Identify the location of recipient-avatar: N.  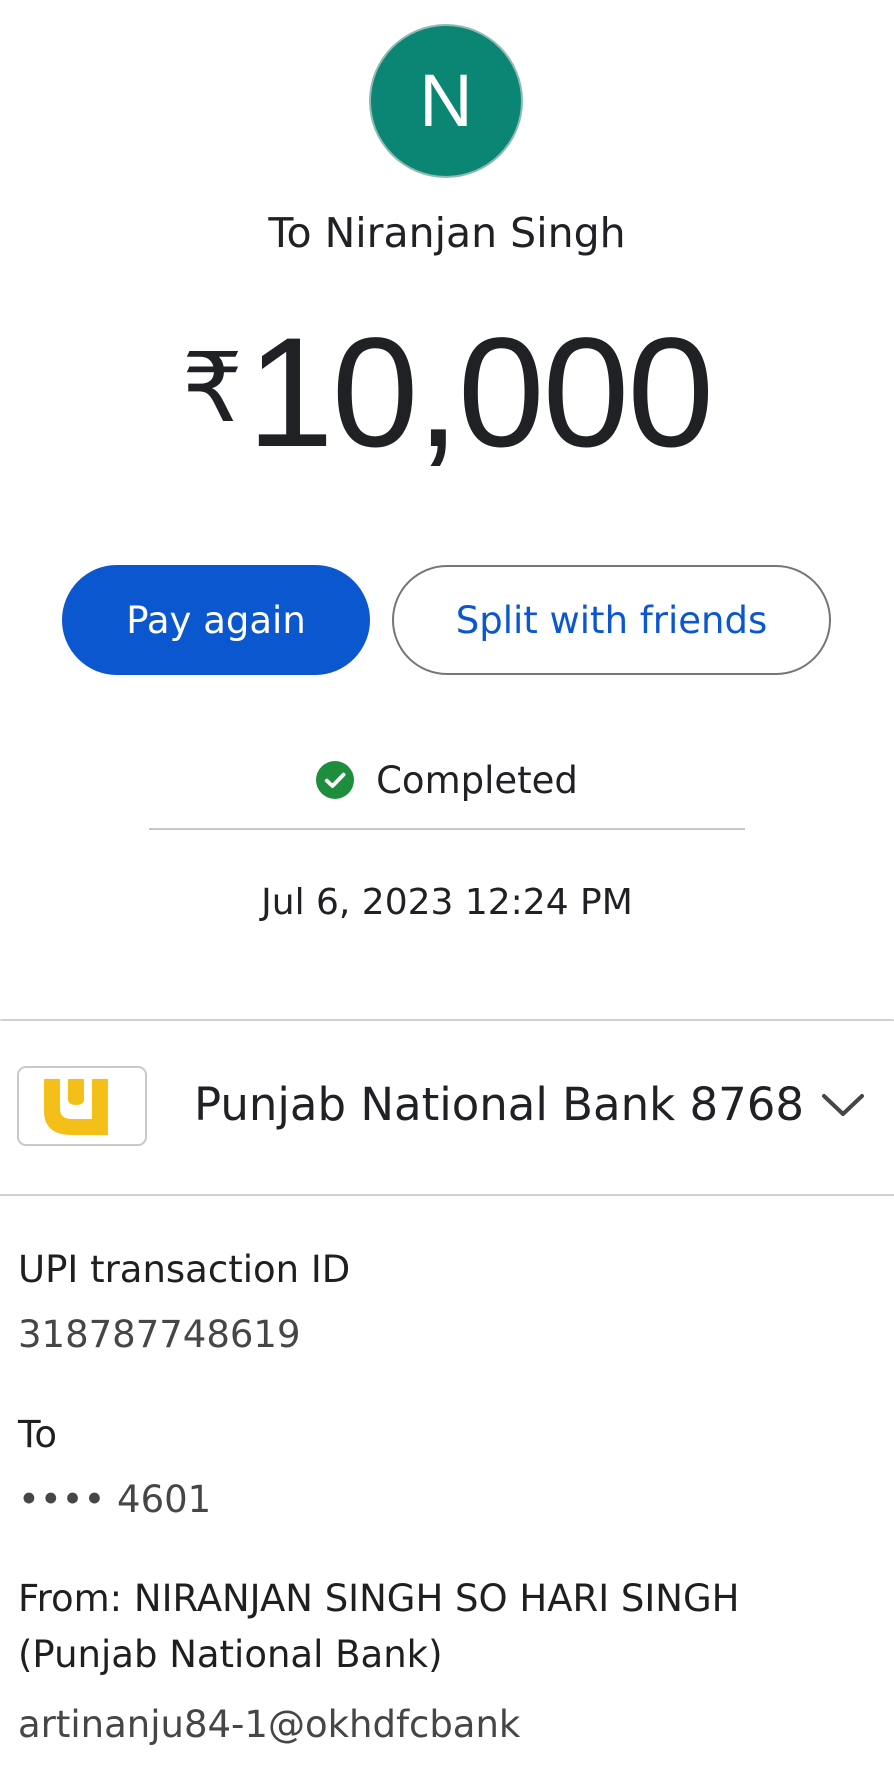
(446, 101).